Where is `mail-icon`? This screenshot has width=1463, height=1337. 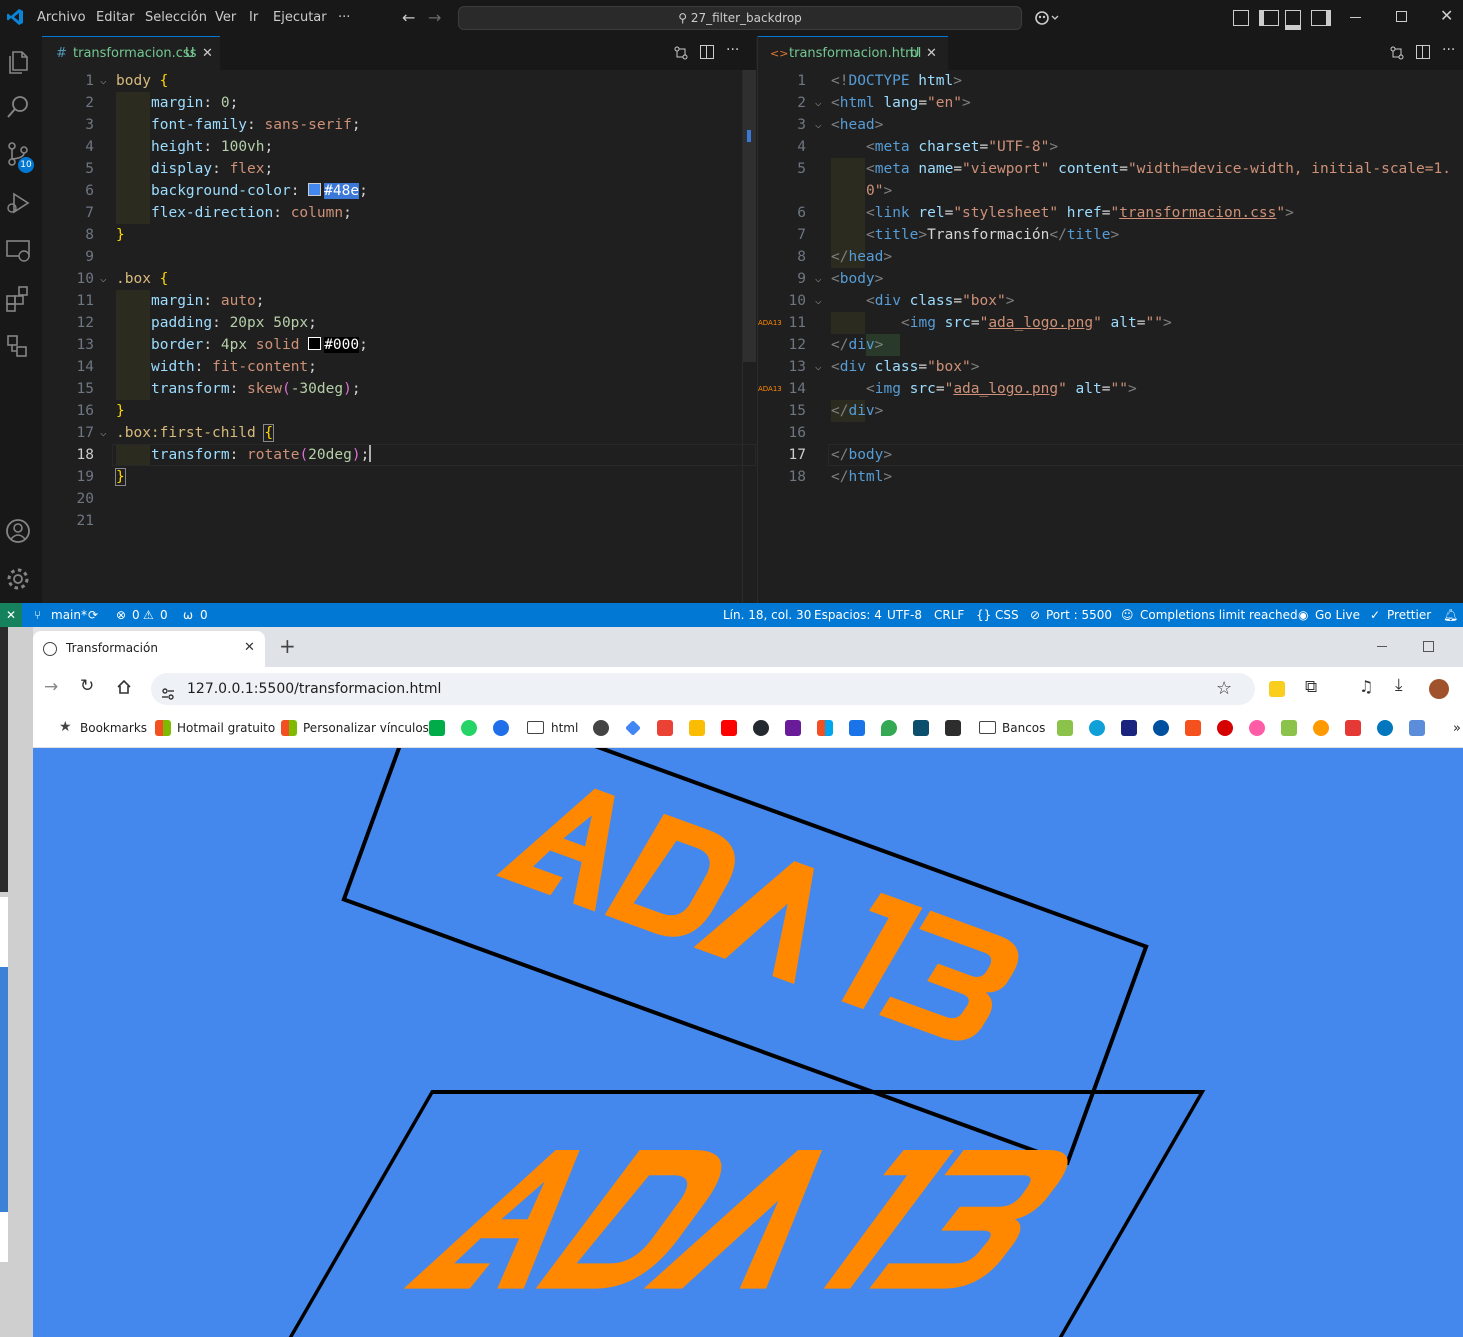 mail-icon is located at coordinates (793, 728).